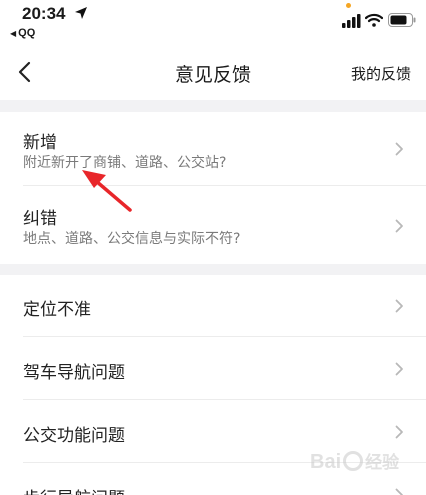 The width and height of the screenshot is (426, 495). I want to click on feedback-item-title: 驾车导航问题, so click(74, 373).